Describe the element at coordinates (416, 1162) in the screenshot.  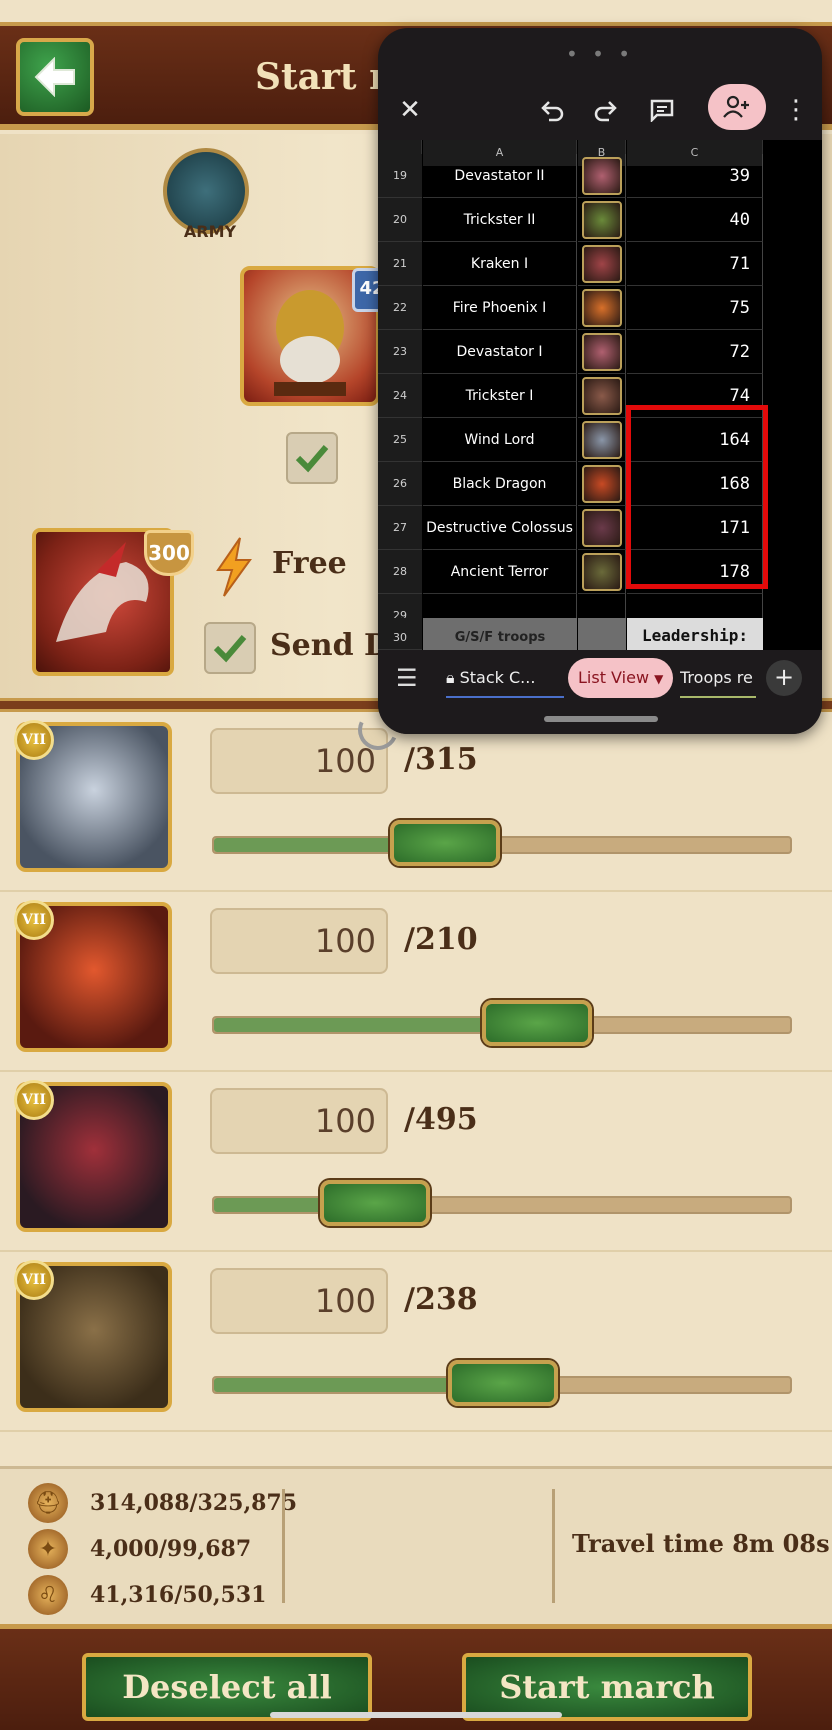
I see `troop-row: VII 100/495` at that location.